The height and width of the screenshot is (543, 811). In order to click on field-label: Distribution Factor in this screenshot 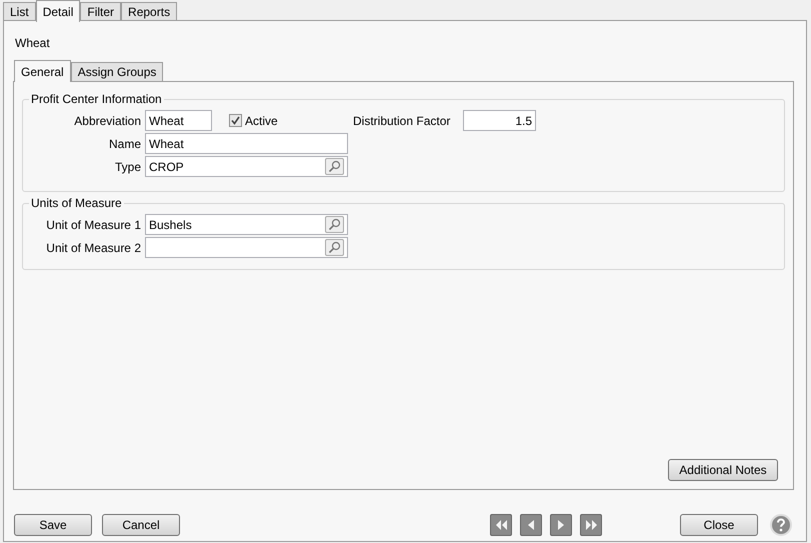, I will do `click(401, 121)`.